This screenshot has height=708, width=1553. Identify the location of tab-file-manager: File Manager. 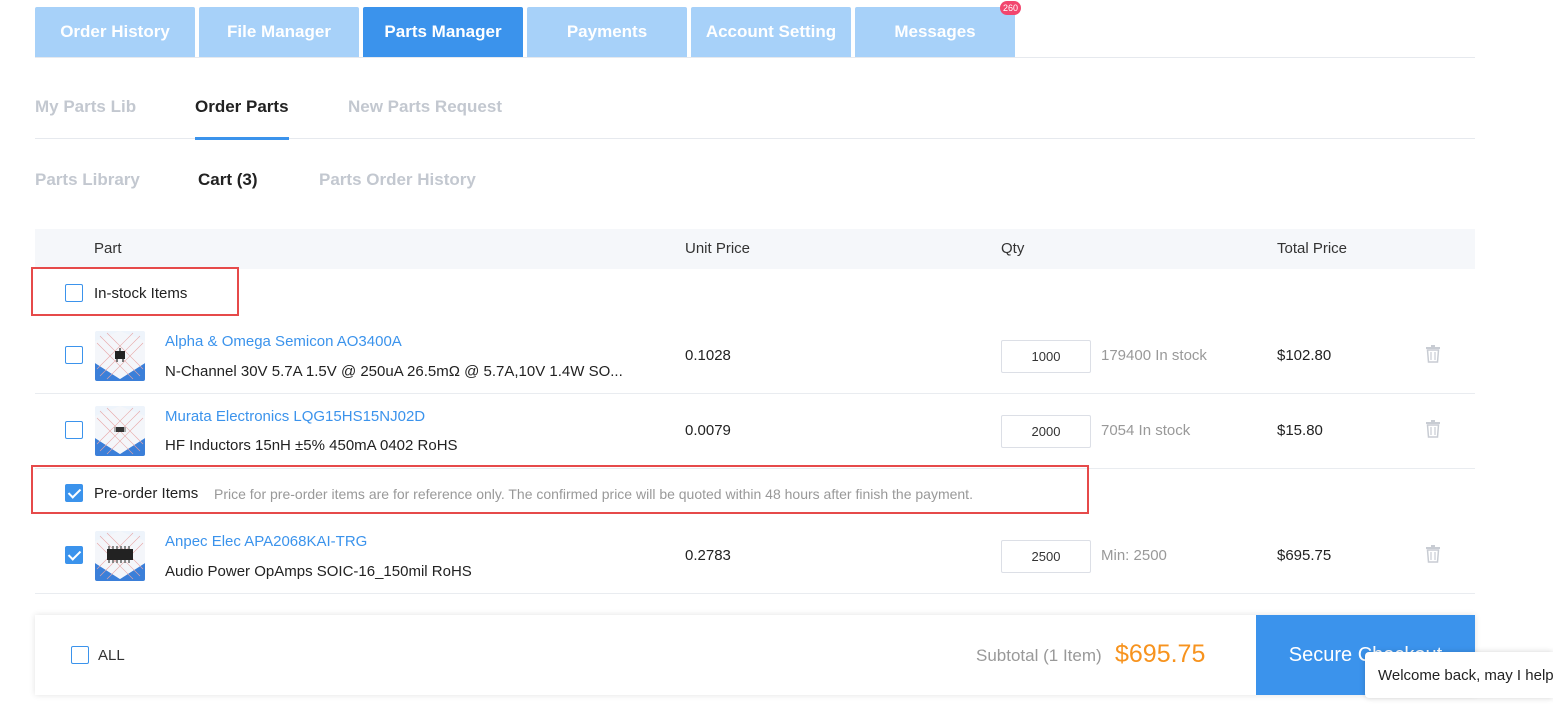
(279, 32).